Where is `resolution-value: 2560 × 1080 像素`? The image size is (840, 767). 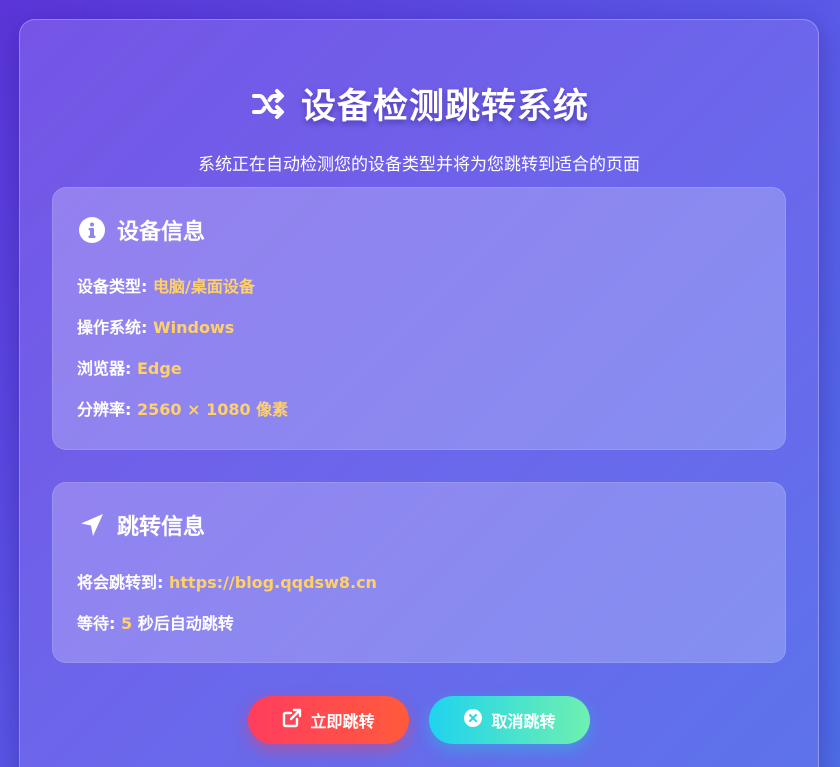 resolution-value: 2560 × 1080 像素 is located at coordinates (212, 409).